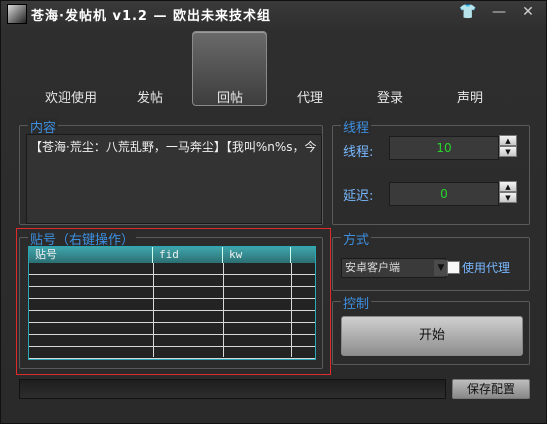  Describe the element at coordinates (257, 255) in the screenshot. I see `column-kw: kw` at that location.